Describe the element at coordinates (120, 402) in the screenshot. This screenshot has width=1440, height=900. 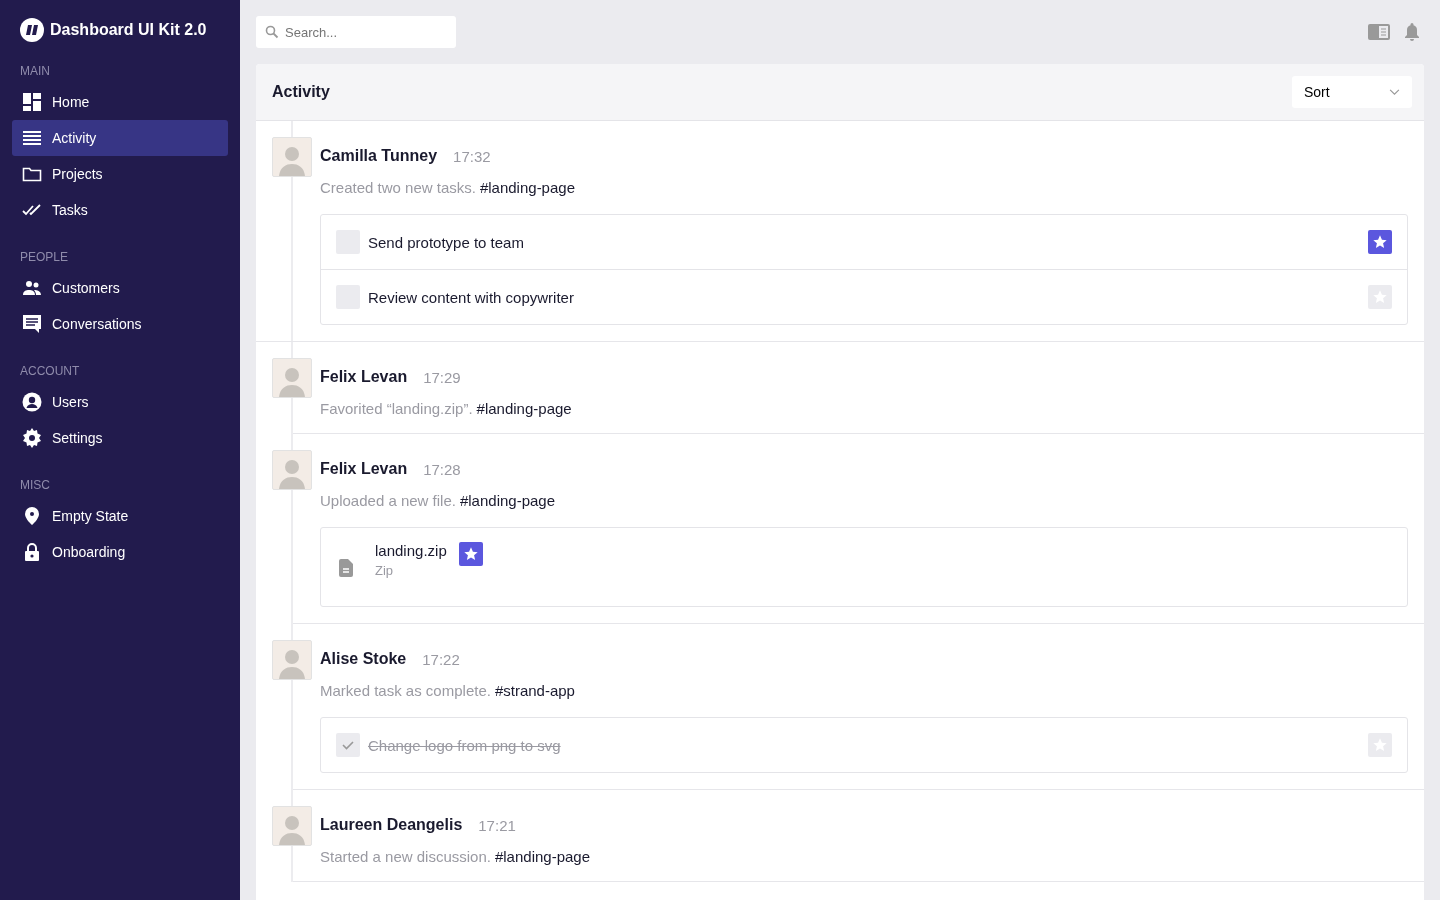
I see `nav-item: Users` at that location.